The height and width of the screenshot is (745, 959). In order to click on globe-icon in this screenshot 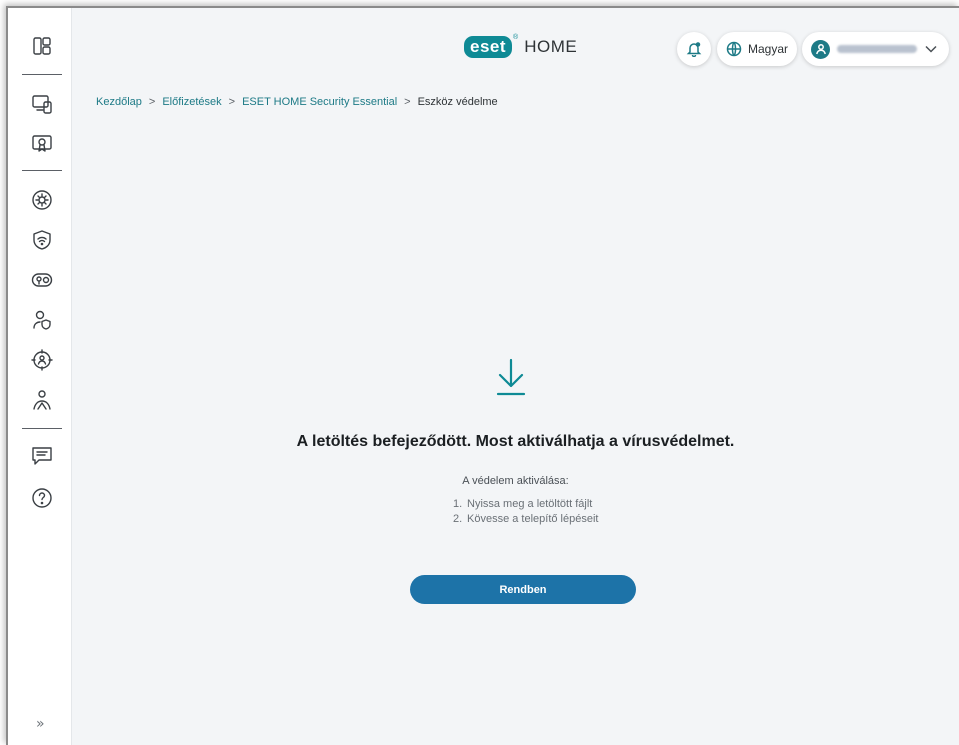, I will do `click(734, 49)`.